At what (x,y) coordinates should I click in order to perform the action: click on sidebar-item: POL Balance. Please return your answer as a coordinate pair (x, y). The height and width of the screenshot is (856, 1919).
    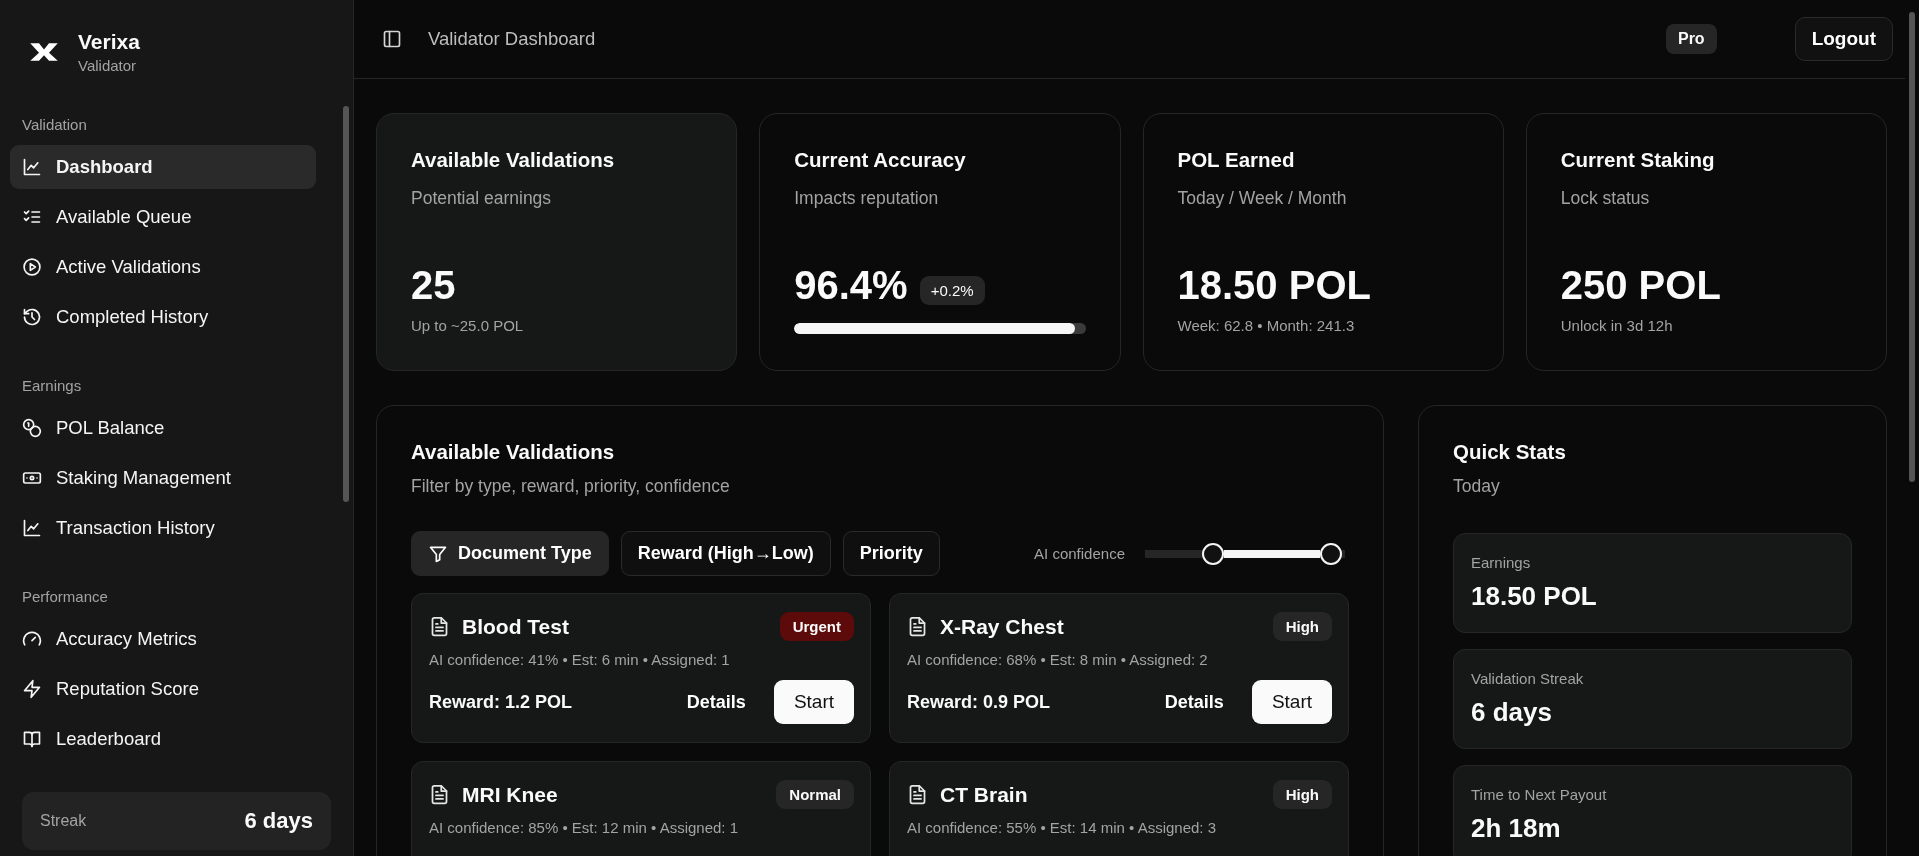
    Looking at the image, I should click on (163, 428).